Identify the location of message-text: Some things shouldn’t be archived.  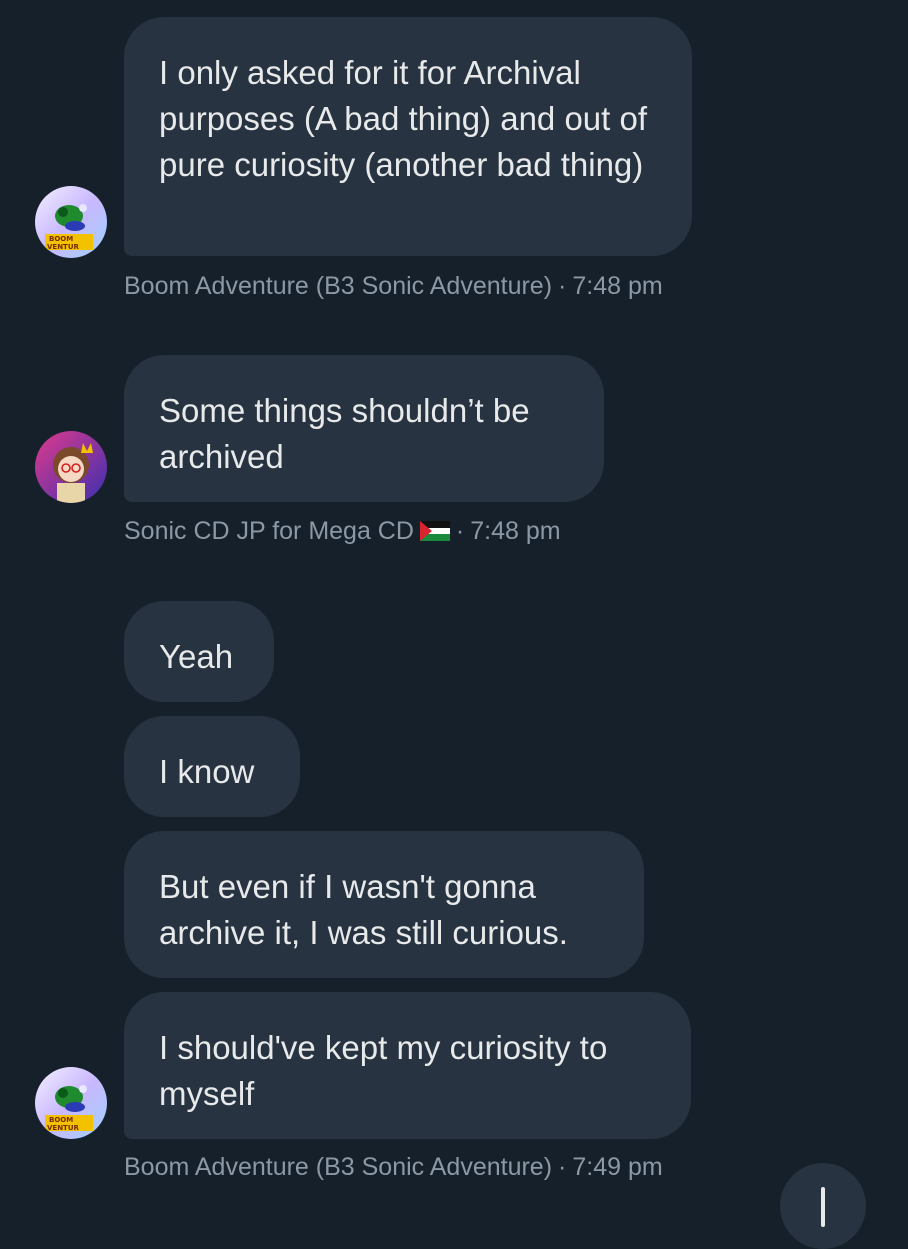
(344, 433).